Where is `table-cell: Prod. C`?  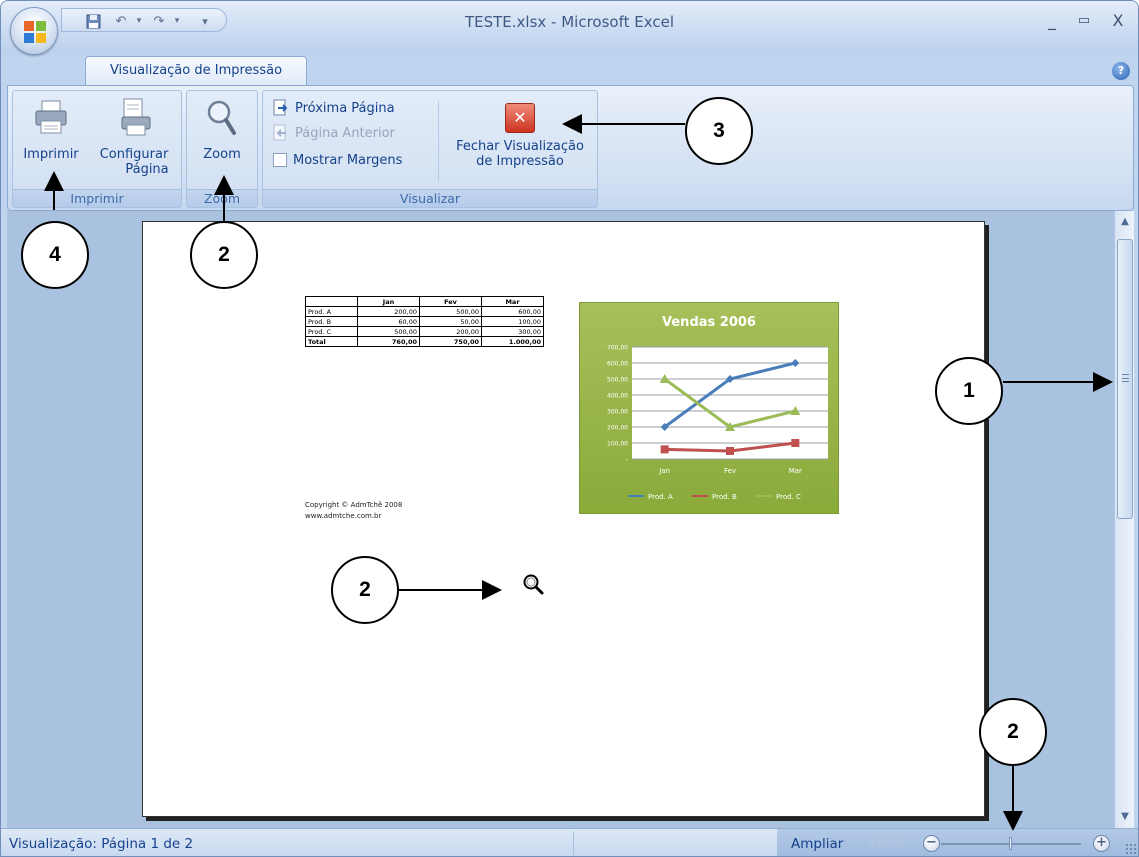 table-cell: Prod. C is located at coordinates (331, 331).